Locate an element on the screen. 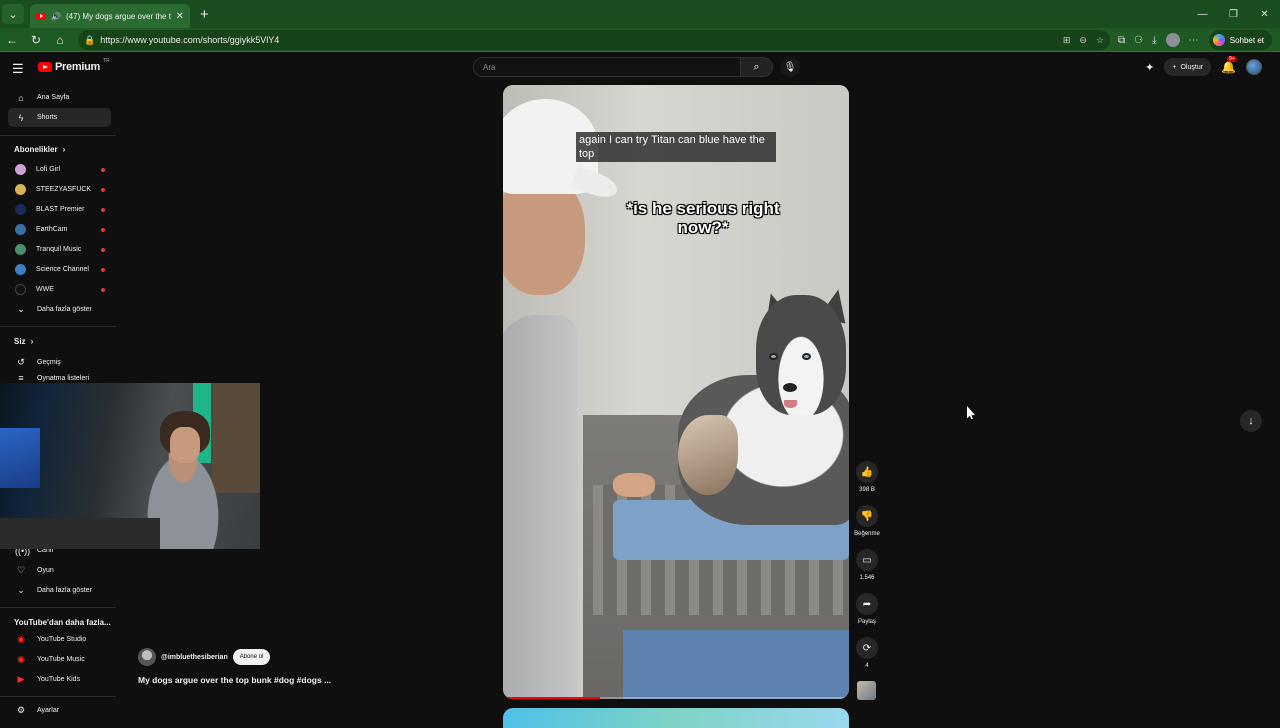 This screenshot has height=728, width=1280. comment-icon: ▭ is located at coordinates (867, 560).